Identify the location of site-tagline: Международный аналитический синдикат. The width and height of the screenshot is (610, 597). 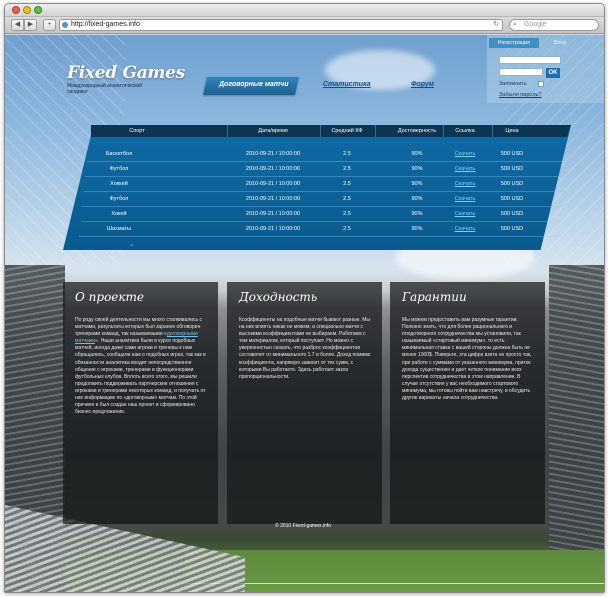
(104, 89).